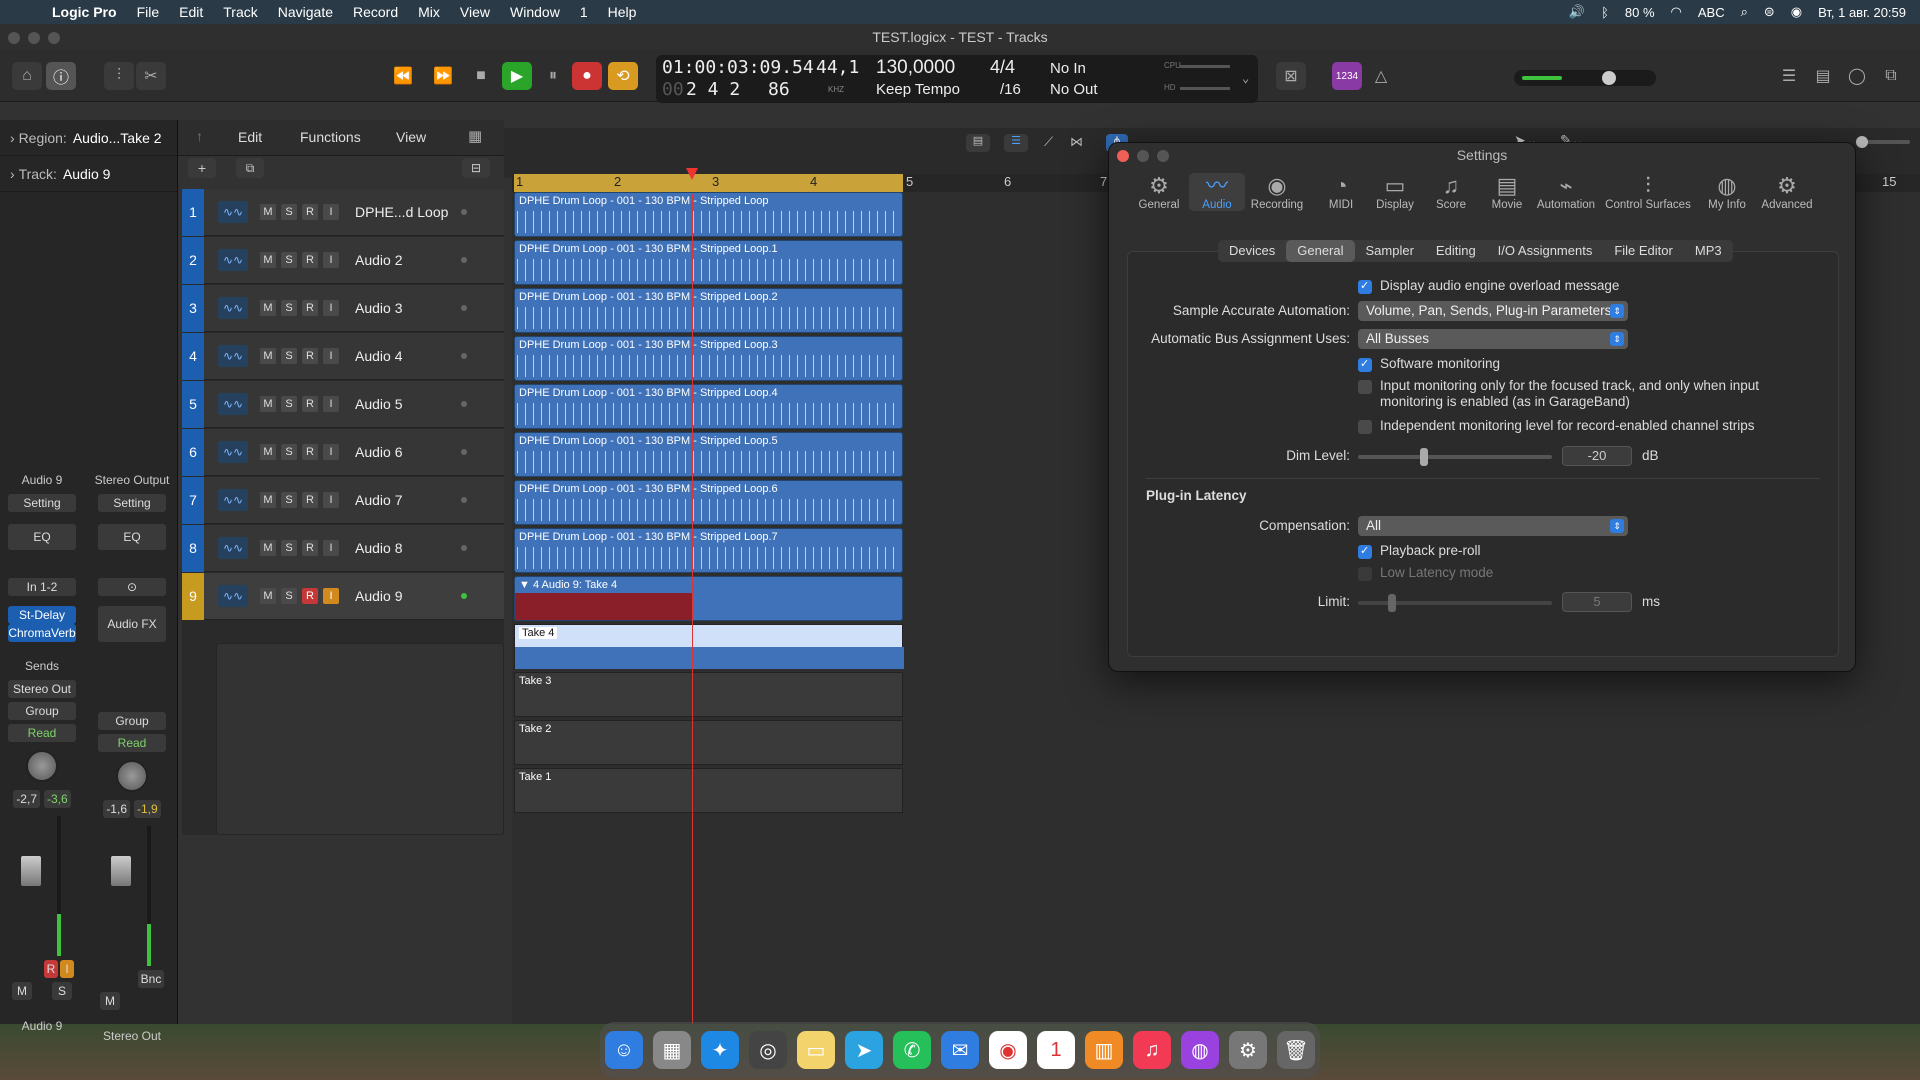  I want to click on setting-button: Setting, so click(42, 503).